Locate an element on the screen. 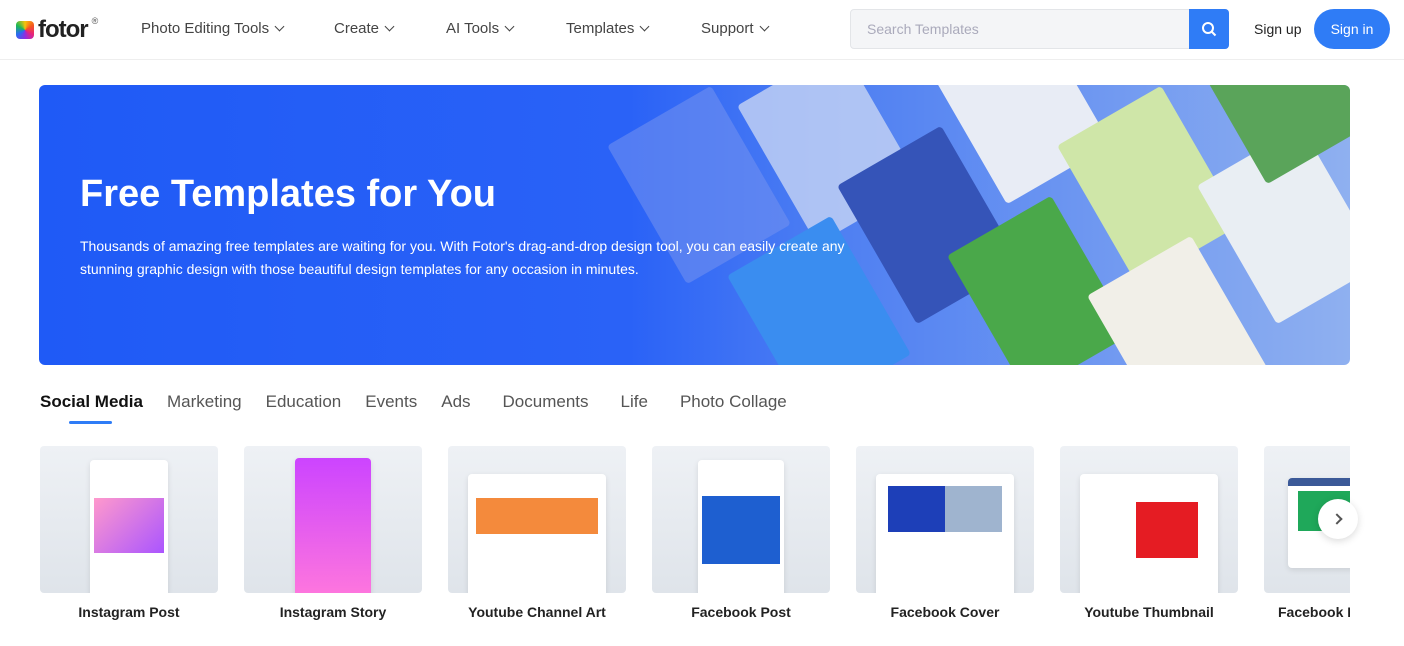 This screenshot has height=646, width=1404. search-button is located at coordinates (1209, 29).